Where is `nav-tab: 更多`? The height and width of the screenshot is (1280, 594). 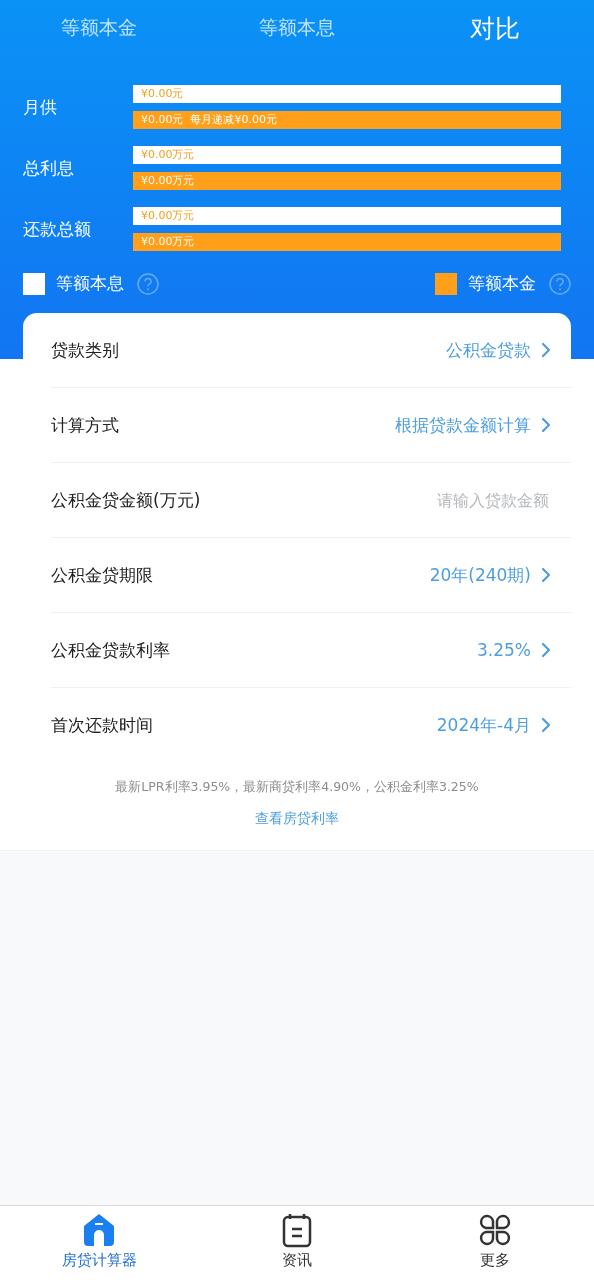
nav-tab: 更多 is located at coordinates (495, 1260).